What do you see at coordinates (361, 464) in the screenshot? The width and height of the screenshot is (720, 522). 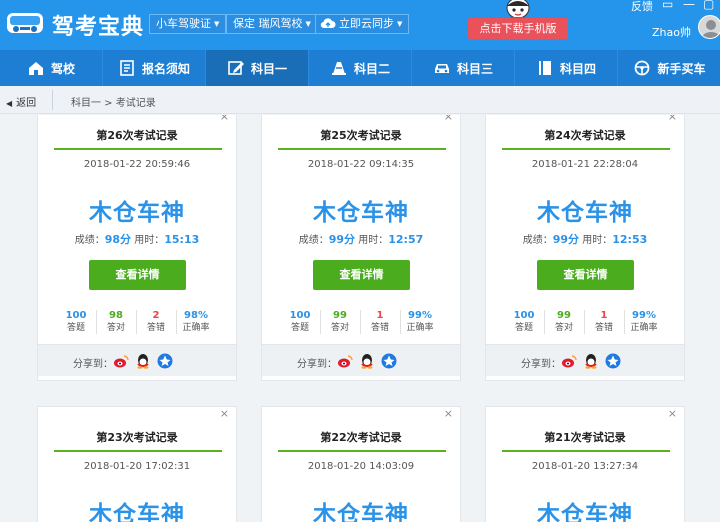 I see `exam-record-card: × 第22次考试记录 2018-01-20 14:03:09 木仓车神` at bounding box center [361, 464].